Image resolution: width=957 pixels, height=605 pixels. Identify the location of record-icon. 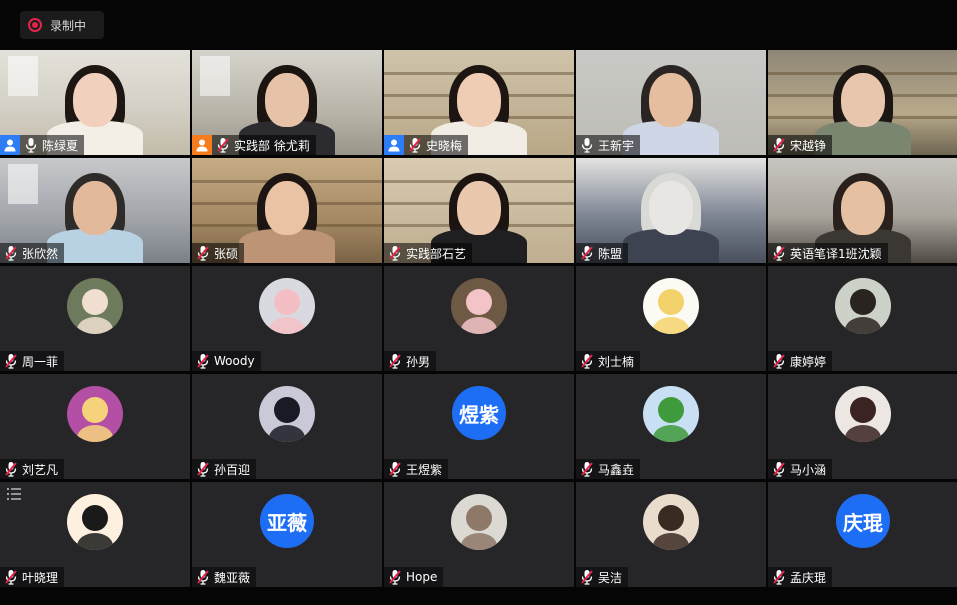
(35, 25).